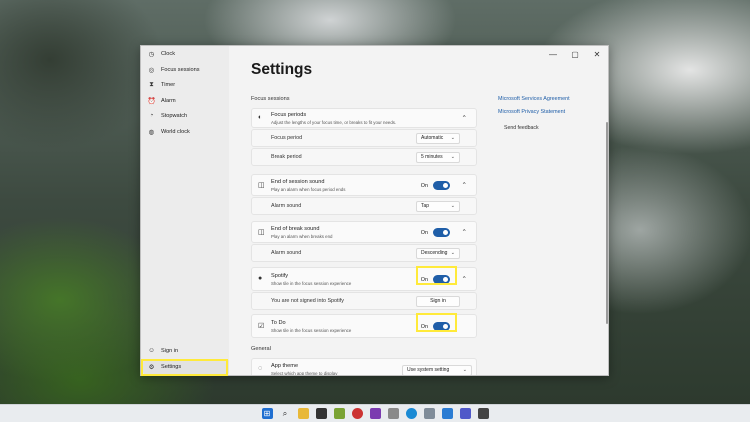 This screenshot has width=750, height=422. Describe the element at coordinates (364, 157) in the screenshot. I see `break-period-row: Break period 5 minutes ⌄` at that location.